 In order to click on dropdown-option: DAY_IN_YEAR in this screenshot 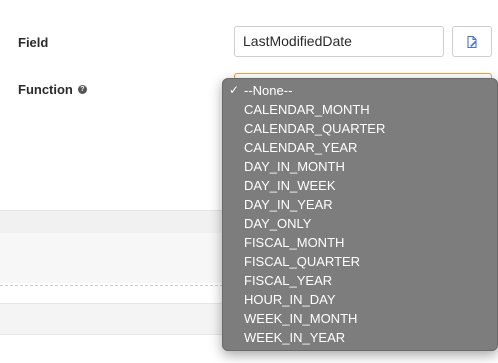, I will do `click(360, 204)`.